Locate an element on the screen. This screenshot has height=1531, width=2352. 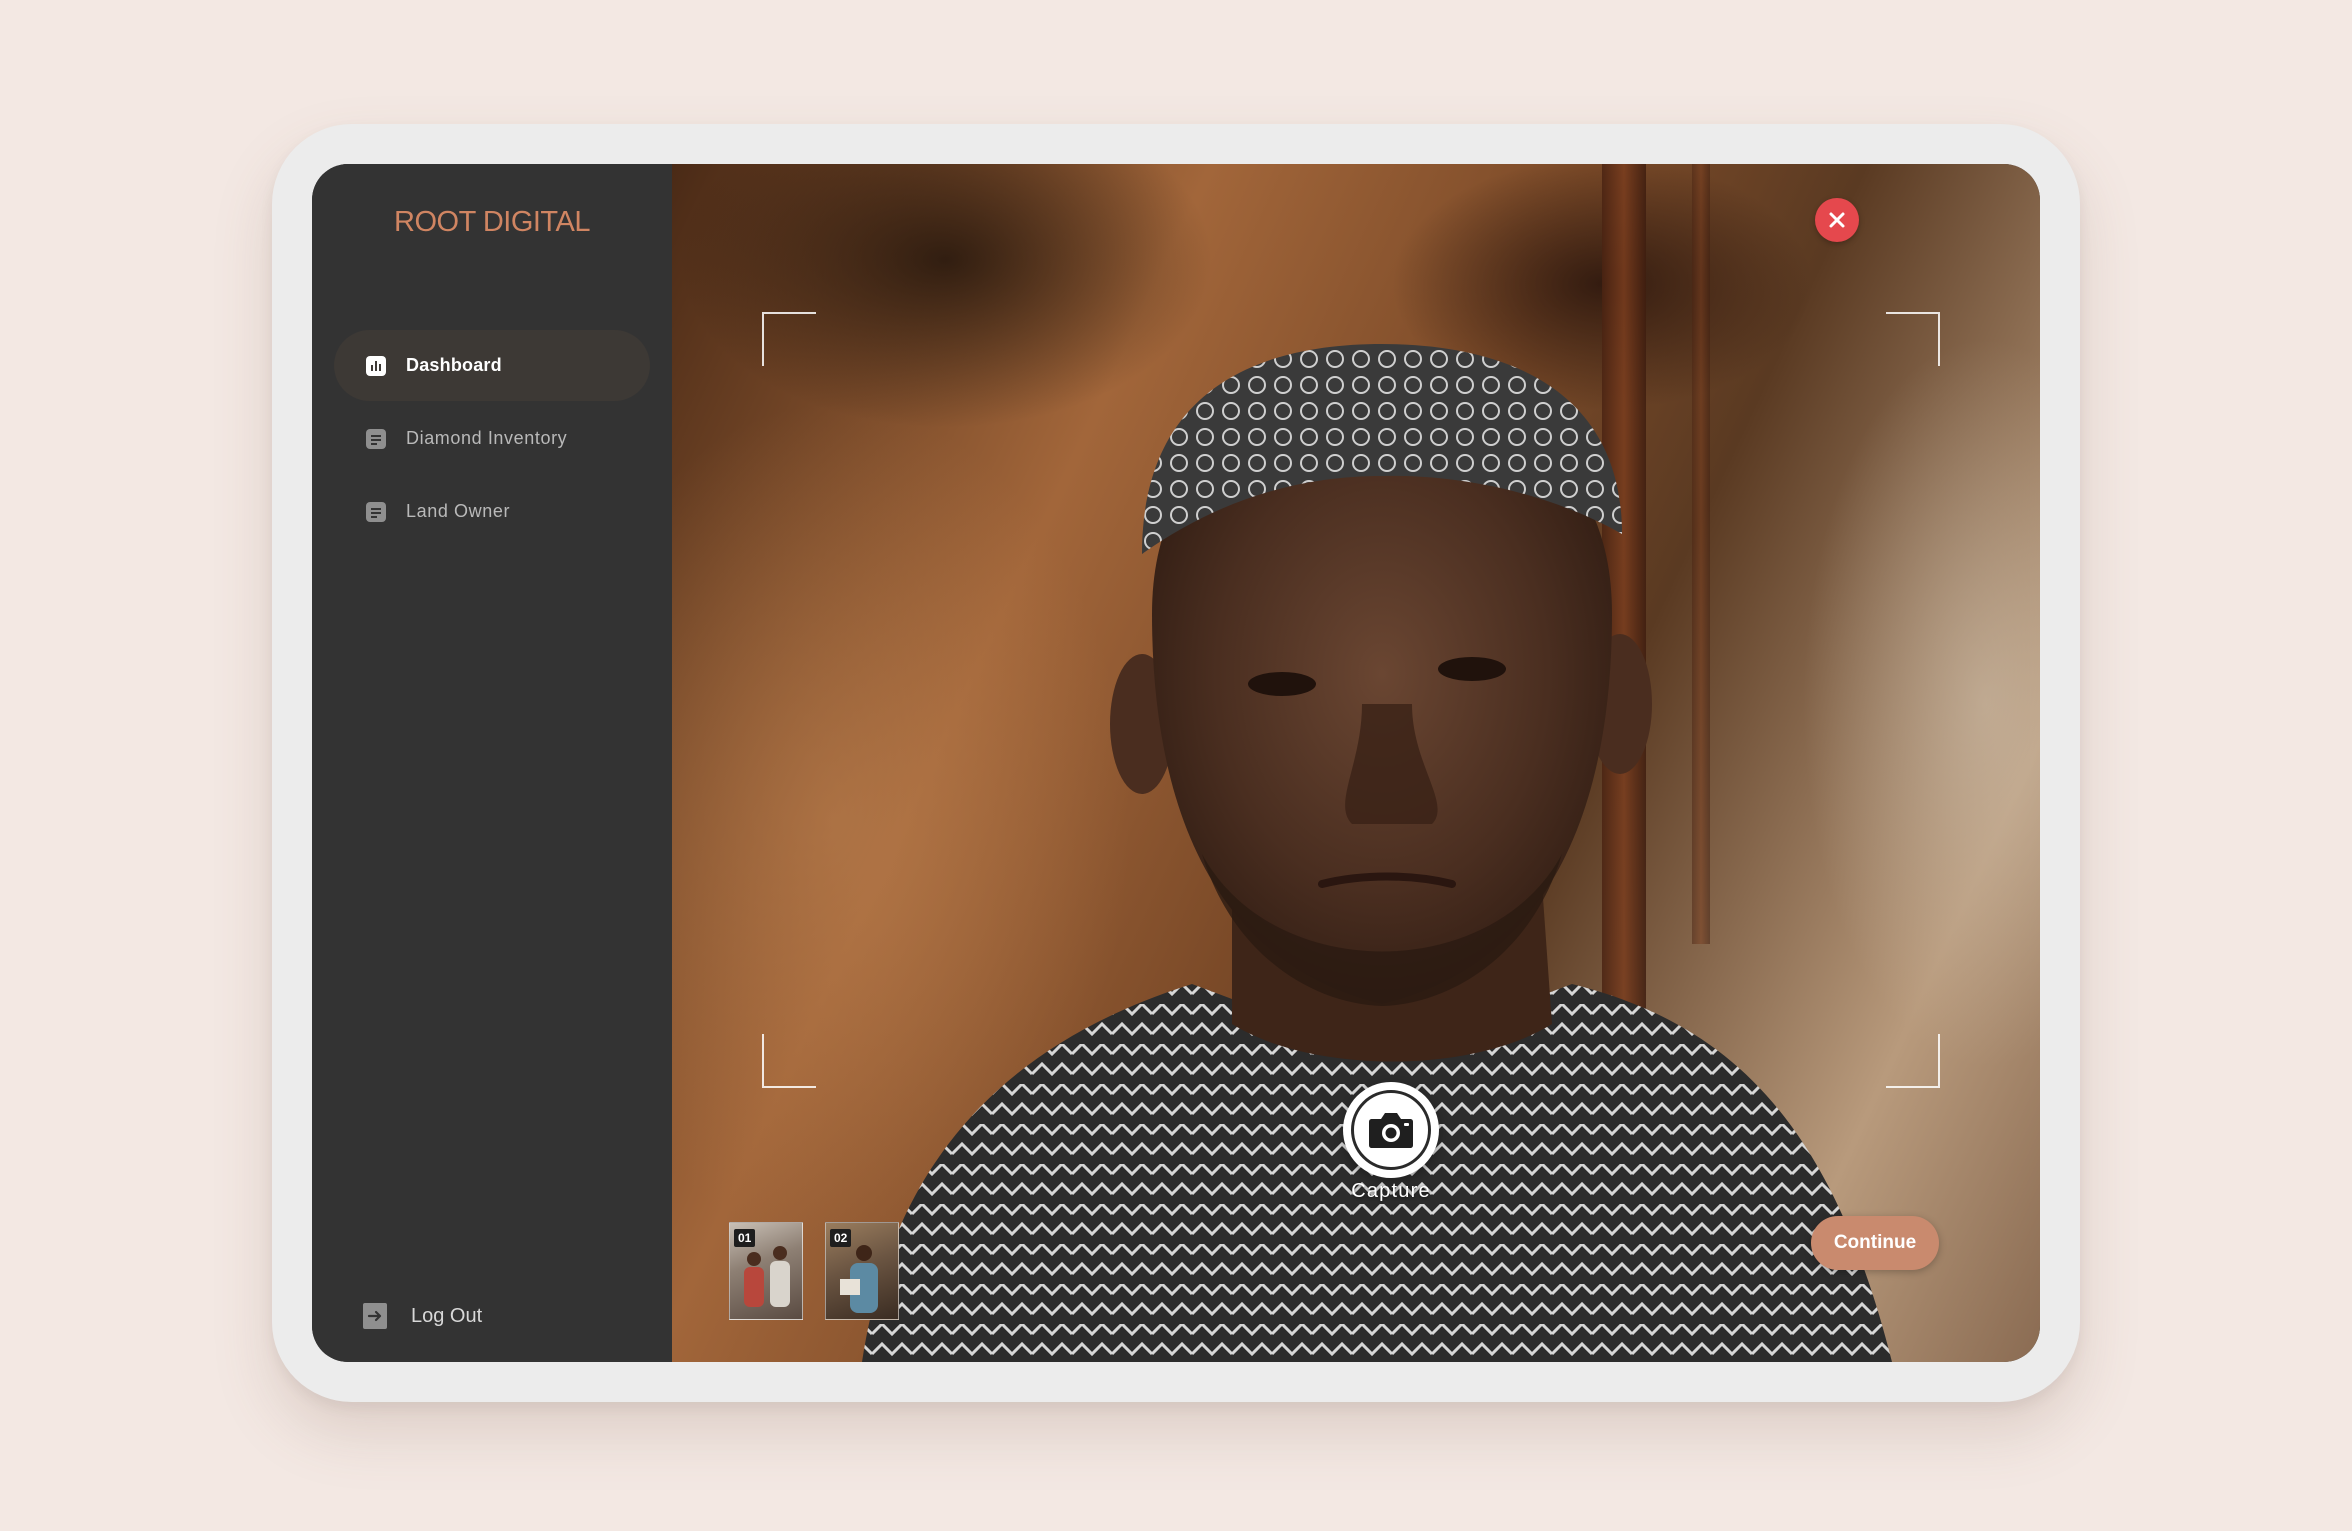
continue-button: Continue is located at coordinates (1875, 1243).